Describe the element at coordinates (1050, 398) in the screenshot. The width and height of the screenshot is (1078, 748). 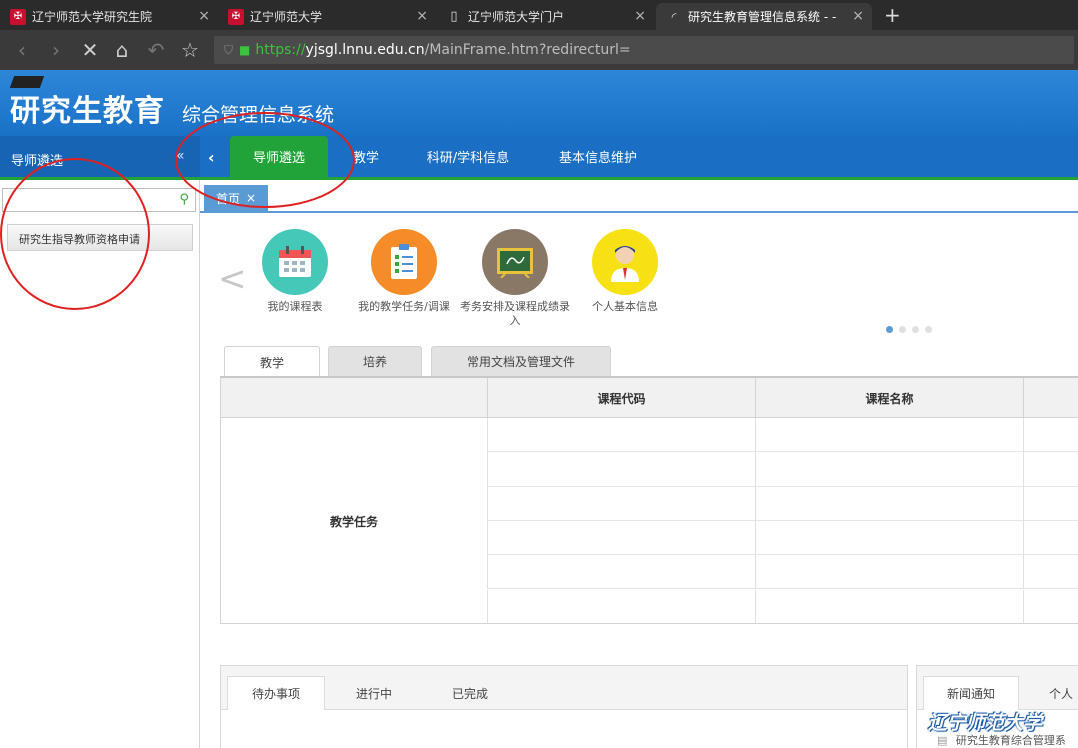
I see `table-header-more` at that location.